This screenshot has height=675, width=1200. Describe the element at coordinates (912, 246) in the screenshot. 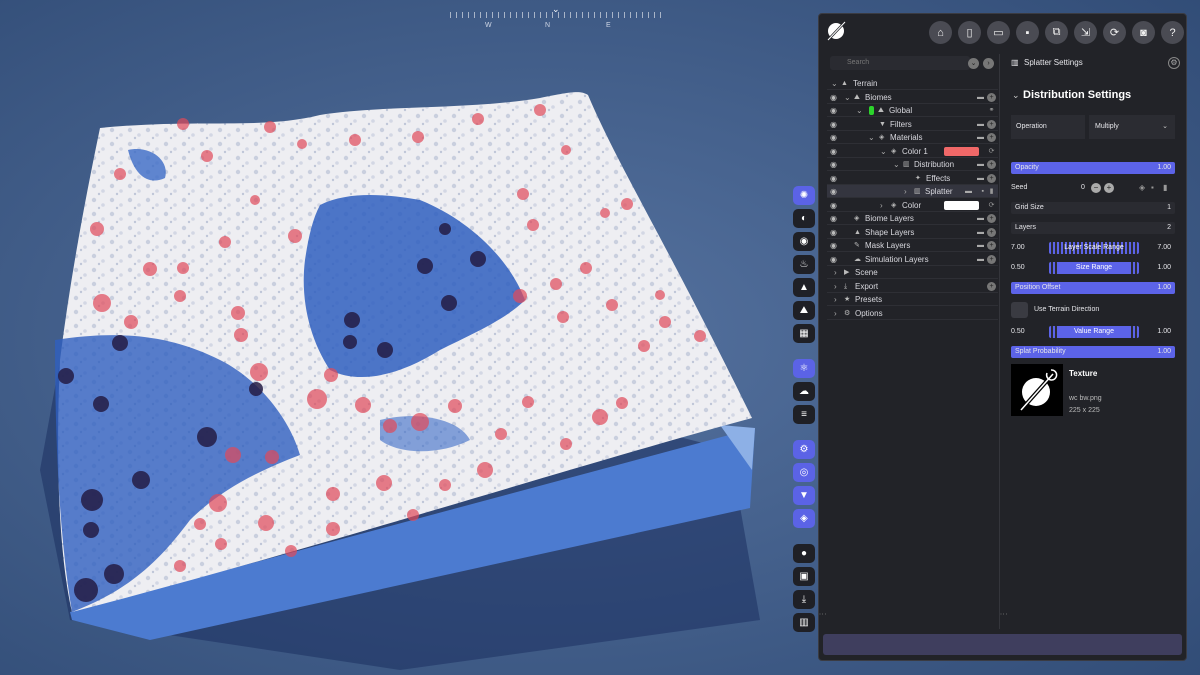

I see `tree-row-mask-layers: ◉ ✎ Mask Layers ▬ +` at that location.